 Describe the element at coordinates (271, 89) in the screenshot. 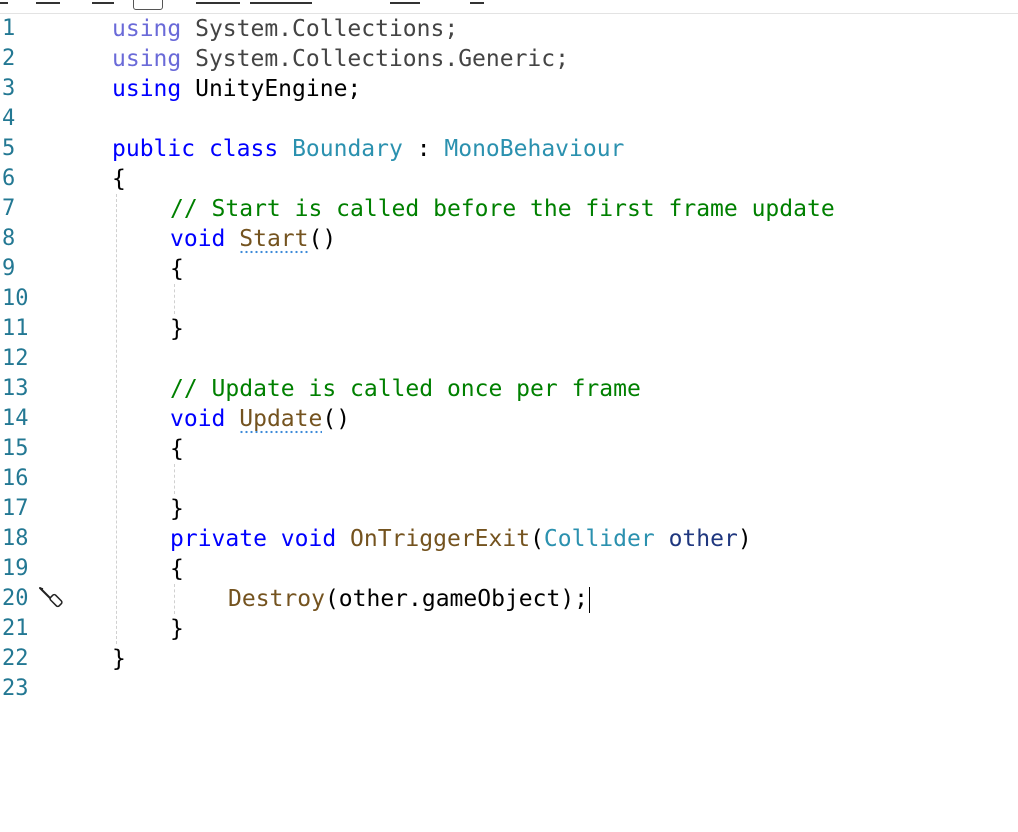

I see `namespace-token: UnityEngine;` at that location.